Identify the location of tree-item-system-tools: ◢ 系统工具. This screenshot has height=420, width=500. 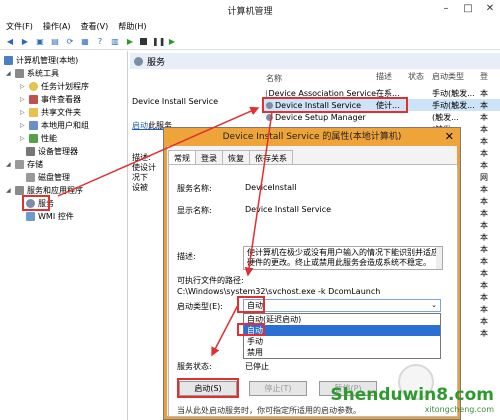
(32, 73).